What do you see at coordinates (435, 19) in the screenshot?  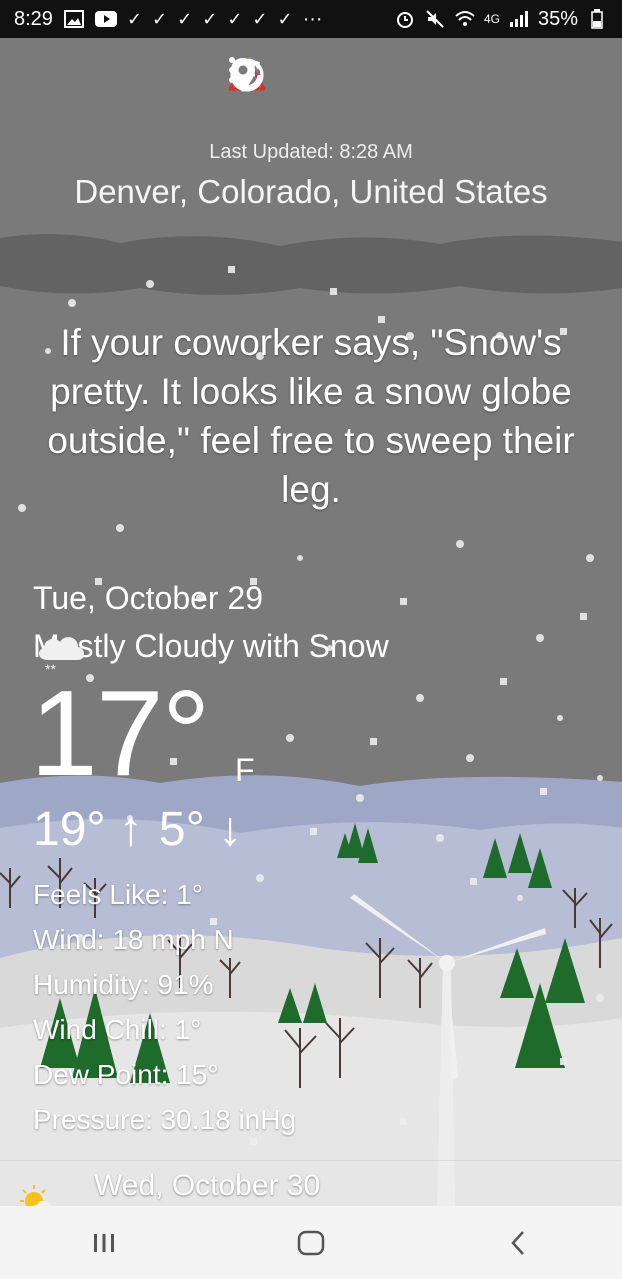 I see `mute-icon` at bounding box center [435, 19].